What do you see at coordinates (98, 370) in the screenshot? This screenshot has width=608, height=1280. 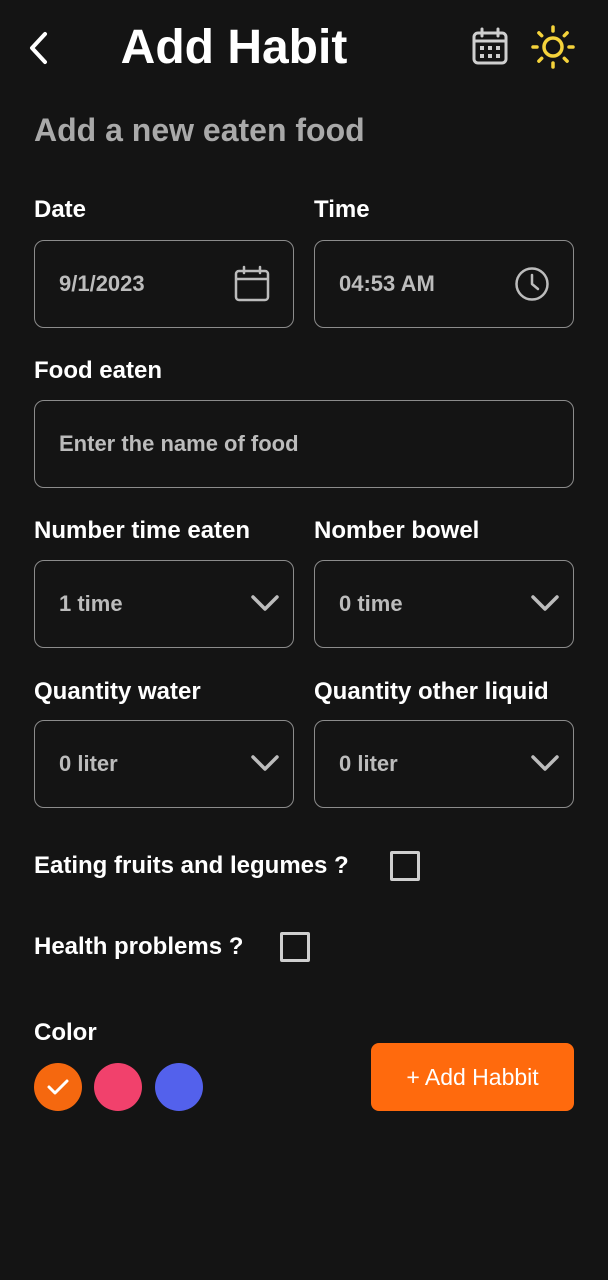 I see `food-label: Food eaten` at bounding box center [98, 370].